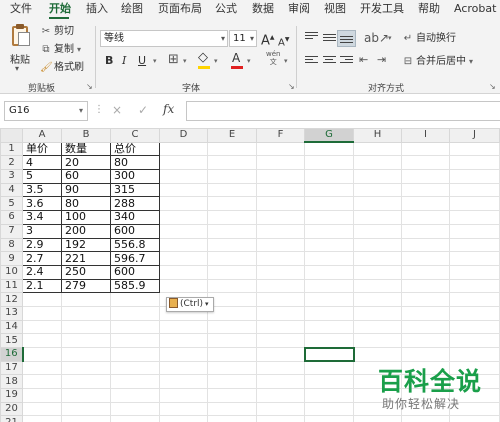 This screenshot has width=500, height=422. Describe the element at coordinates (183, 135) in the screenshot. I see `column-header-d: D` at that location.